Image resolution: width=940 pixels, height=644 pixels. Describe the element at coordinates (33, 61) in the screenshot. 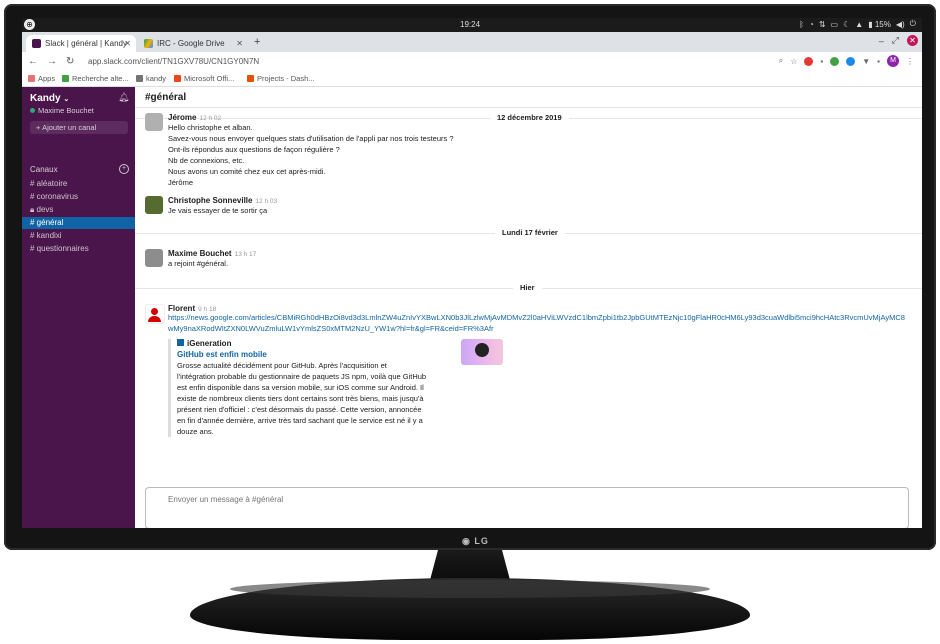

I see `back-icon: ←` at that location.